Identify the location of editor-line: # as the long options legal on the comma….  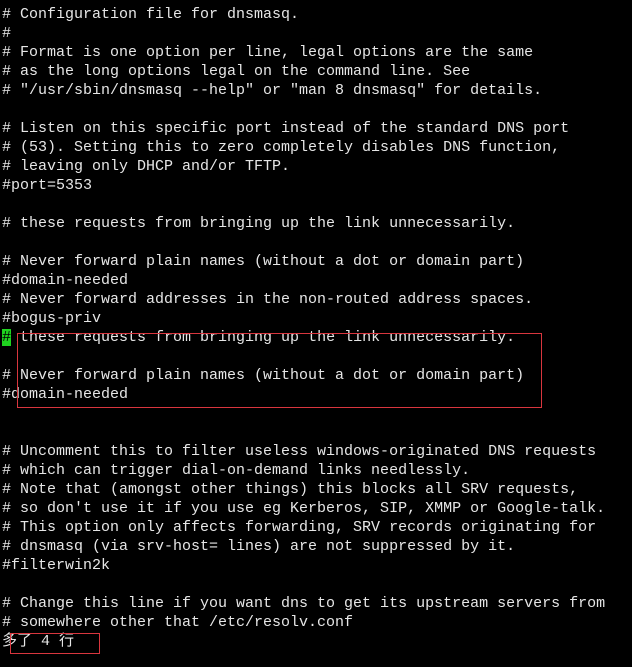
(236, 71).